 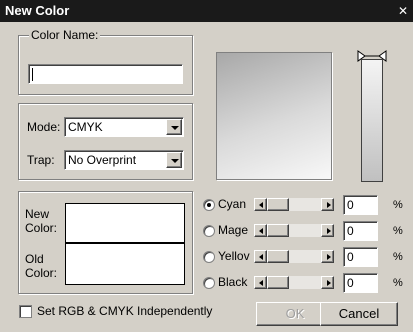 I want to click on black-radio, so click(x=209, y=283).